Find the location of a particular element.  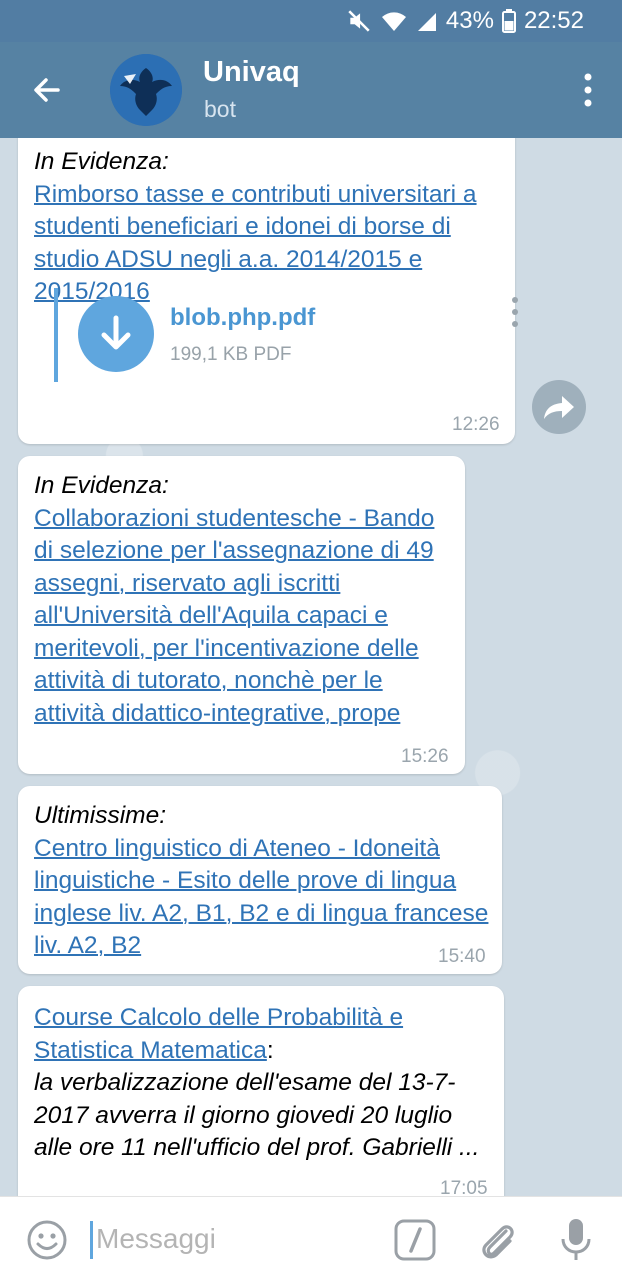

mute-icon is located at coordinates (359, 21).